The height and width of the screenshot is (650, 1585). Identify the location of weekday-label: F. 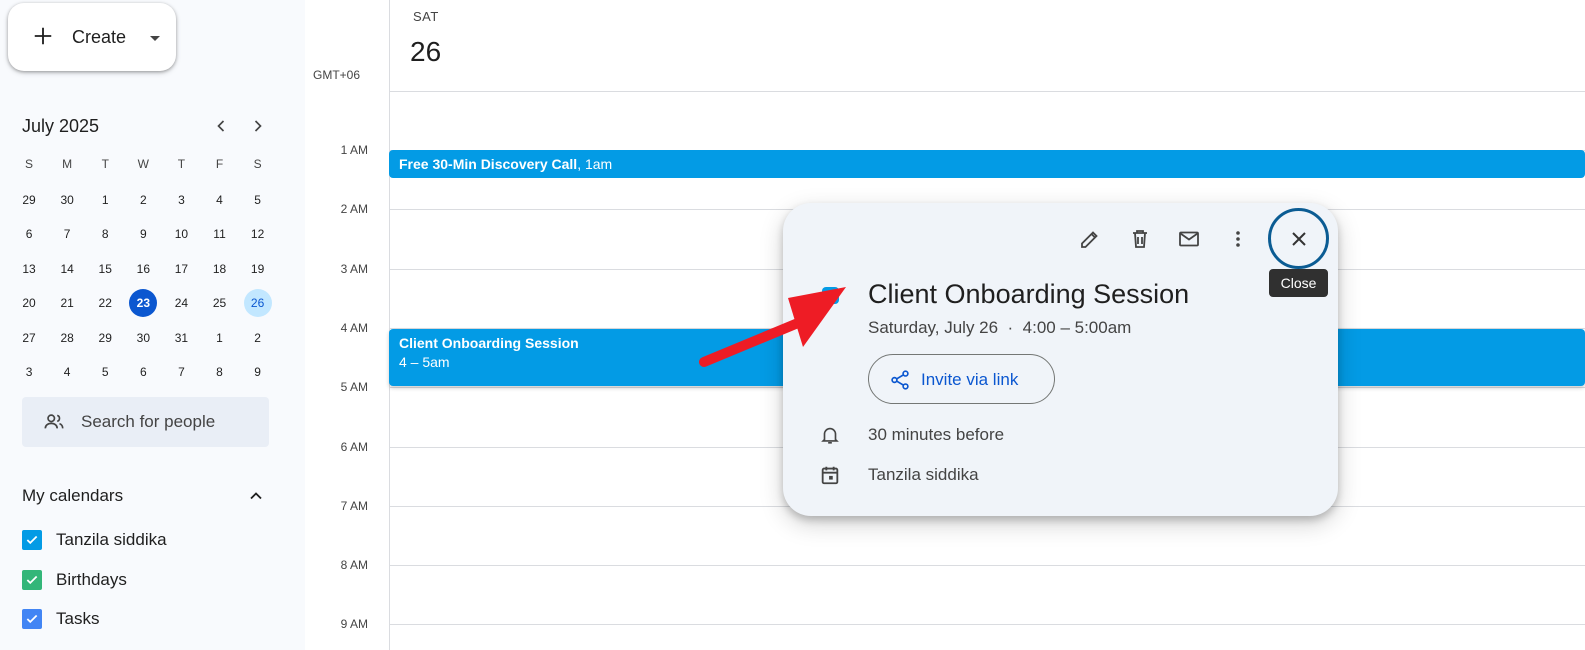
(219, 164).